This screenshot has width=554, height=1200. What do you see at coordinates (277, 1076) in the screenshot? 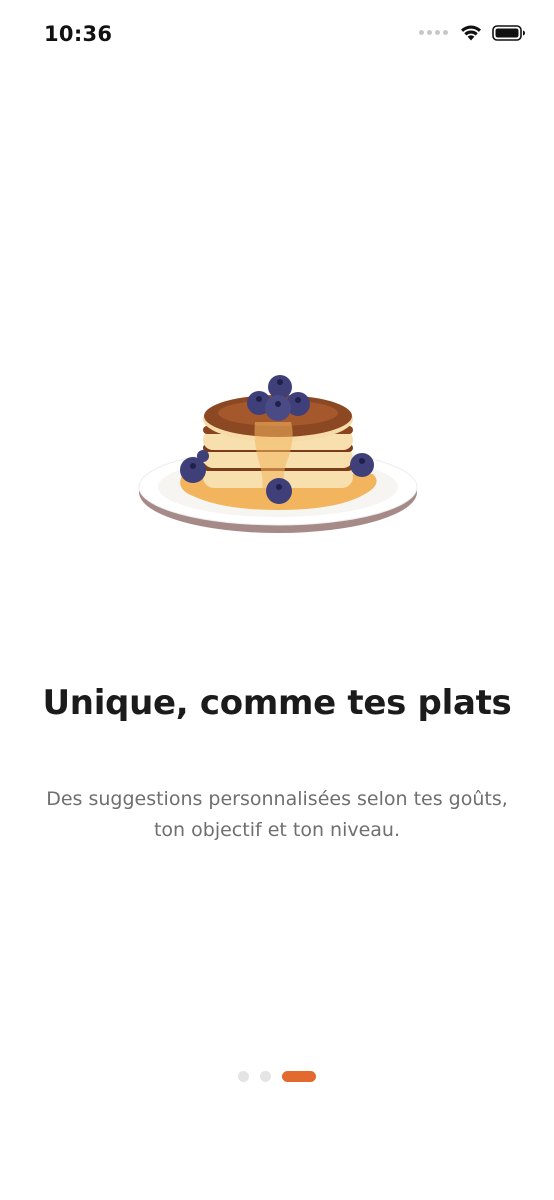
I see `page-indicator` at bounding box center [277, 1076].